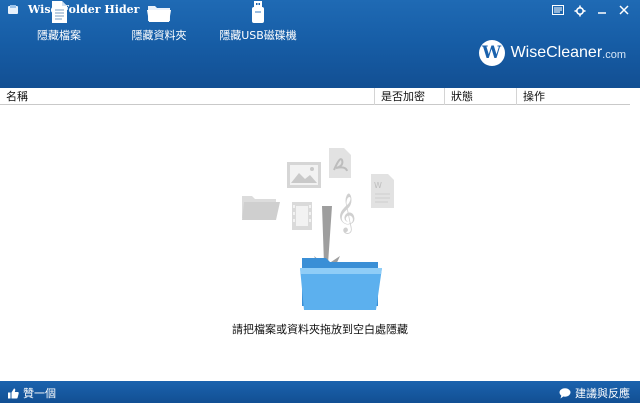 Image resolution: width=640 pixels, height=403 pixels. I want to click on feedback-menu-button, so click(558, 10).